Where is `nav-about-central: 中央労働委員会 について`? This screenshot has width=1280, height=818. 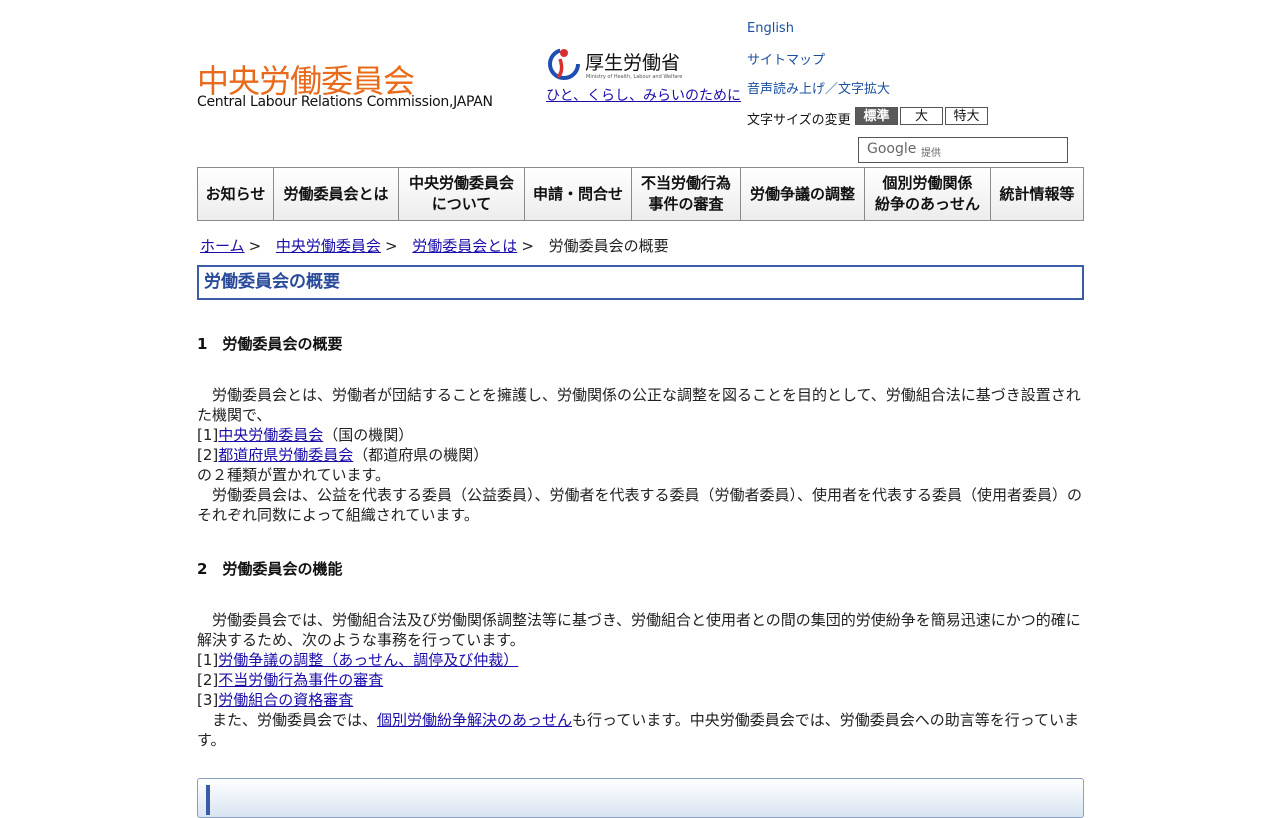
nav-about-central: 中央労働委員会 について is located at coordinates (462, 194).